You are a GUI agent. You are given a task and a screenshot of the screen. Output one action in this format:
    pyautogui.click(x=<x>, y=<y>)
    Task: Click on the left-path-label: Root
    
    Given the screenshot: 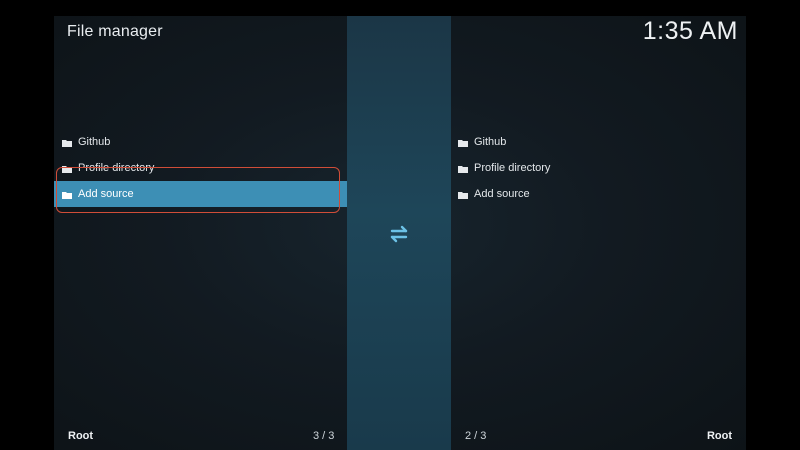 What is the action you would take?
    pyautogui.click(x=81, y=436)
    